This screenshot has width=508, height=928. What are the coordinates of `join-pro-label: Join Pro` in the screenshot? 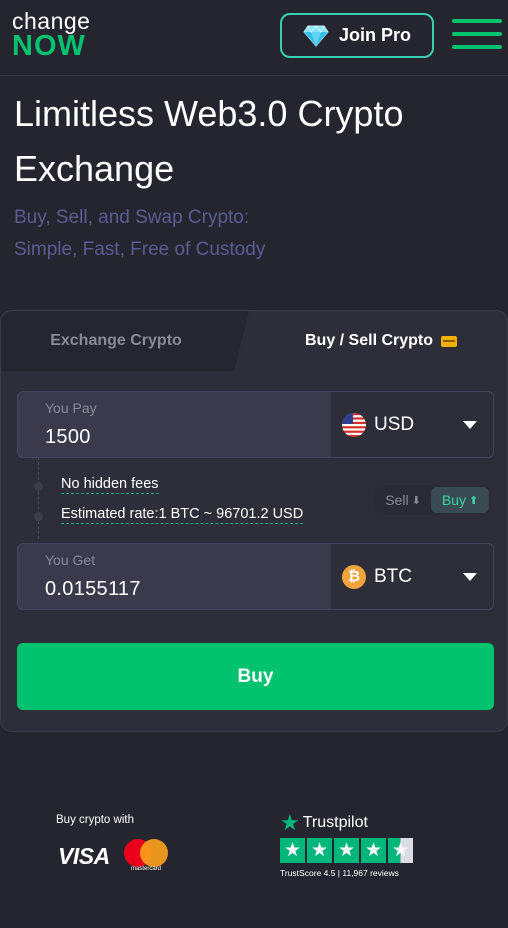 It's located at (374, 35).